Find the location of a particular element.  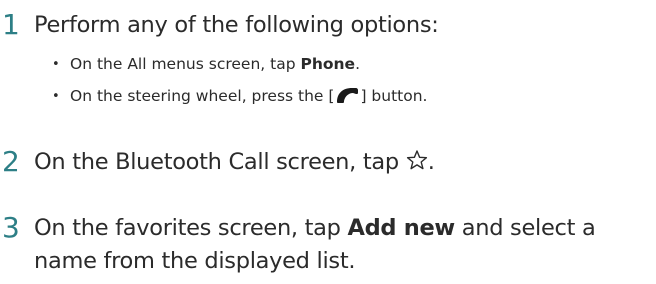

option-text: On the All menus screen, tap is located at coordinates (185, 64).